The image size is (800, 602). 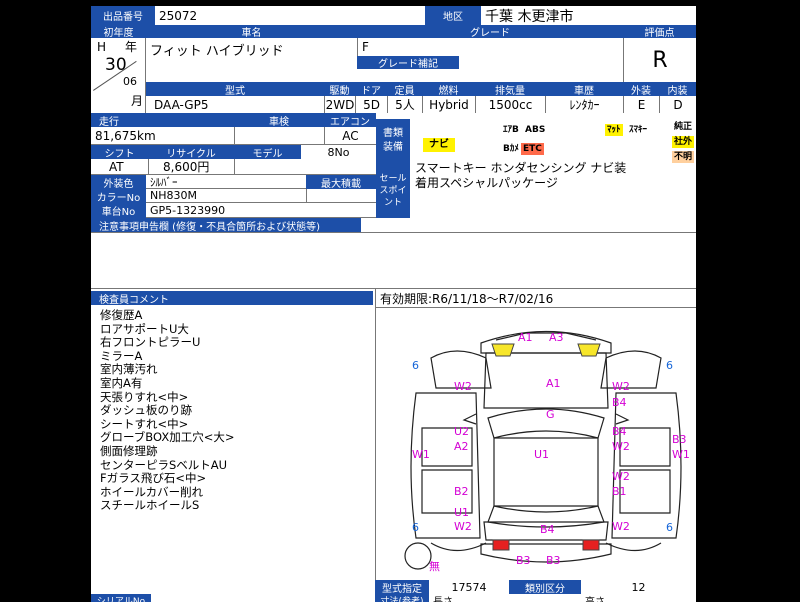 What do you see at coordinates (402, 587) in the screenshot?
I see `type-spec-label: 型式指定` at bounding box center [402, 587].